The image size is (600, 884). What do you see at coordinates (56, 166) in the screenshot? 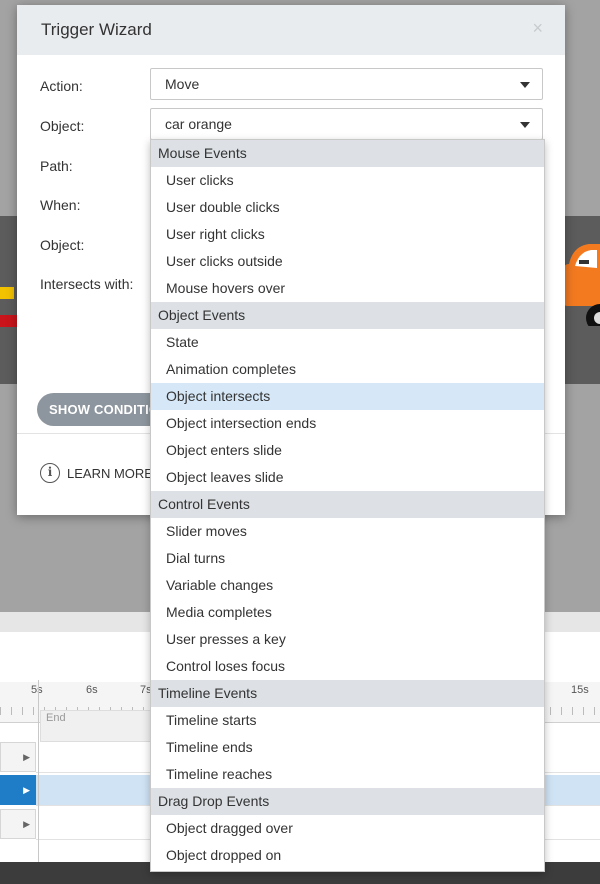
I see `path-label: Path:` at bounding box center [56, 166].